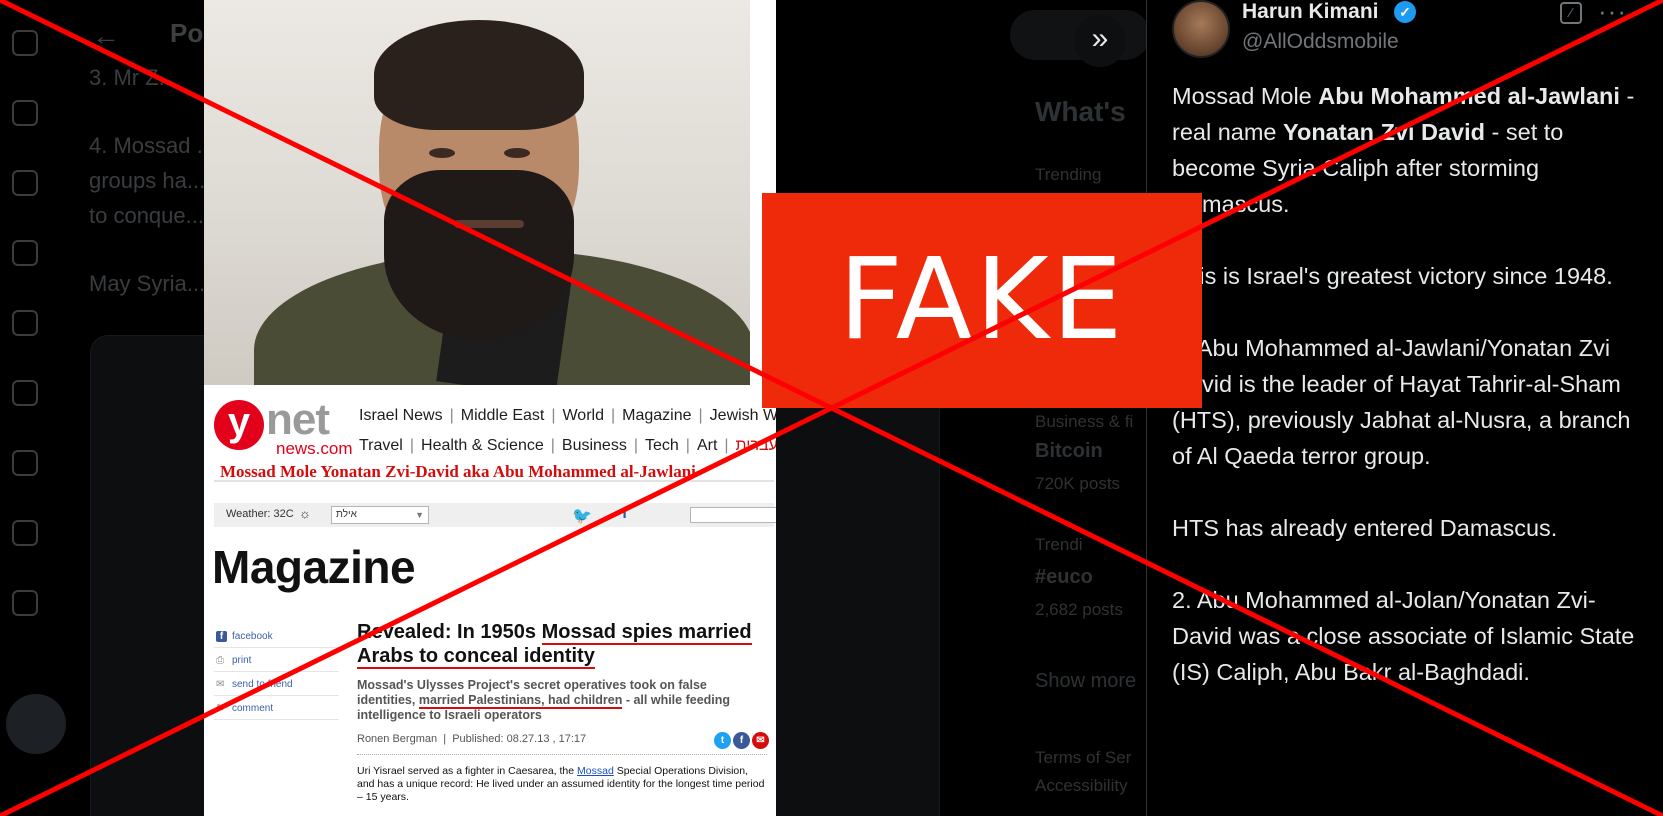 Image resolution: width=1663 pixels, height=816 pixels. Describe the element at coordinates (260, 514) in the screenshot. I see `weather-label: Weather: 32C` at that location.